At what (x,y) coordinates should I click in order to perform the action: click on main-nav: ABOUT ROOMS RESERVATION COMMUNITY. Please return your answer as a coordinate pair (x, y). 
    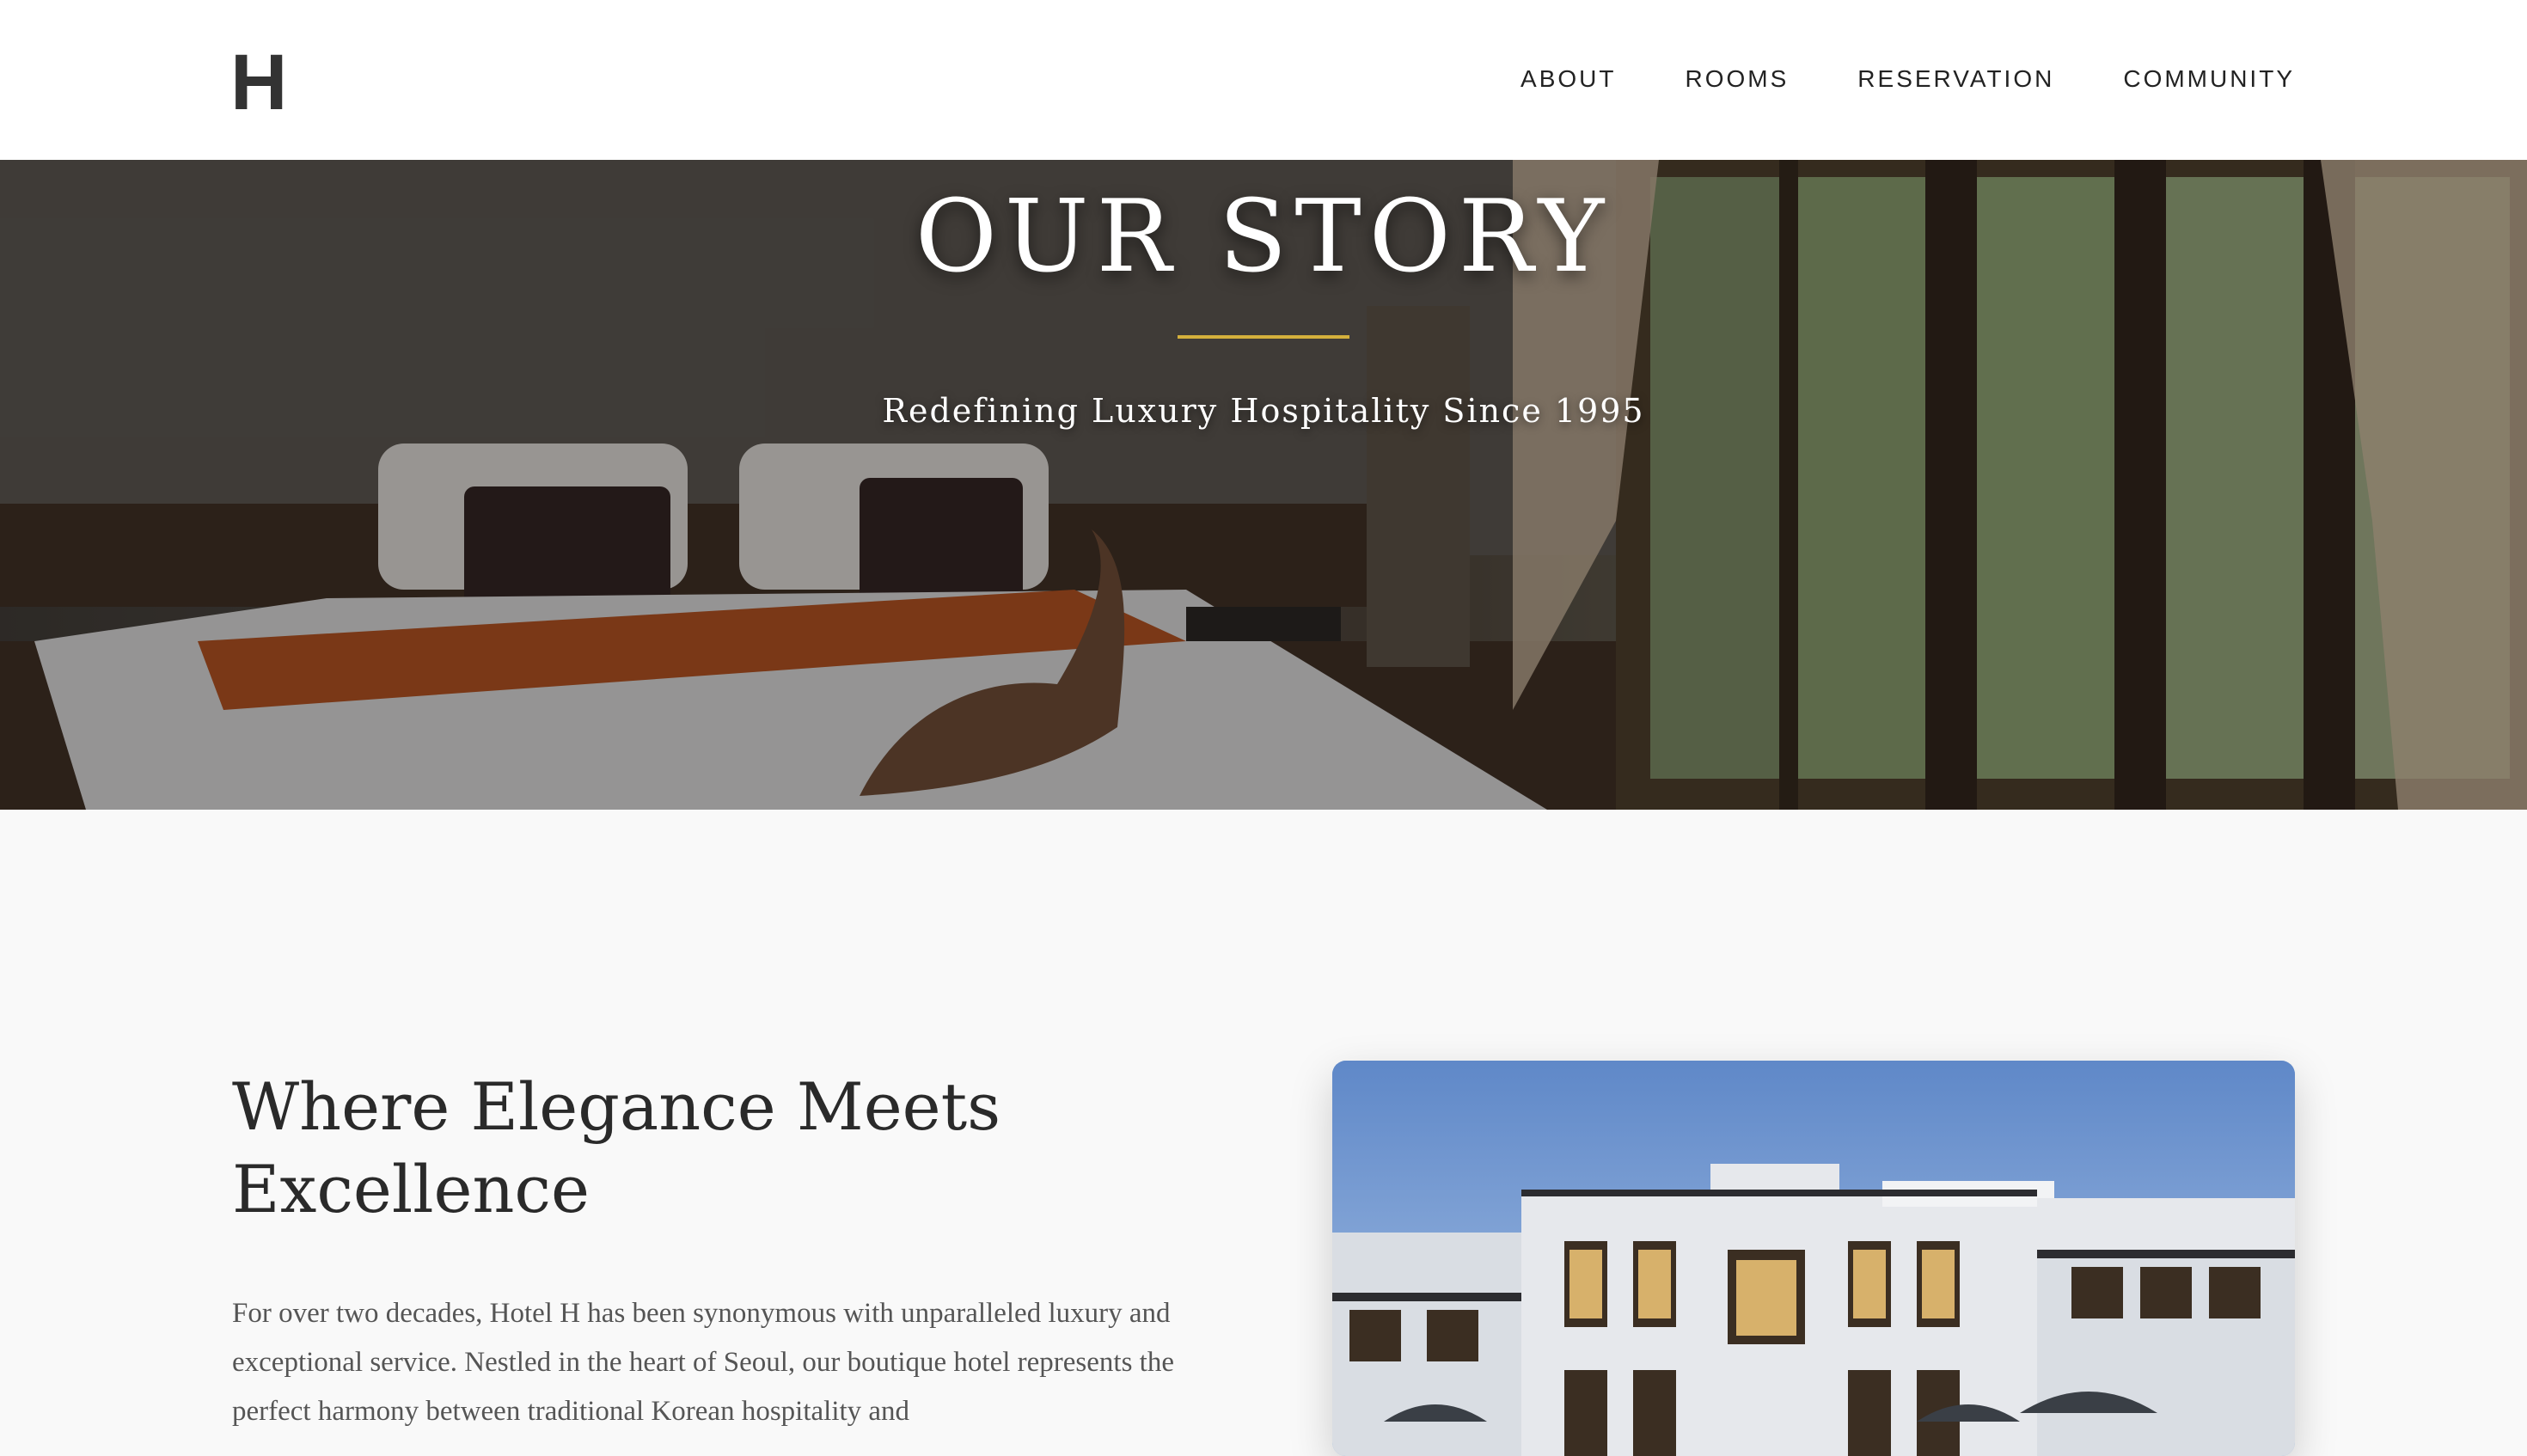
    Looking at the image, I should click on (1908, 79).